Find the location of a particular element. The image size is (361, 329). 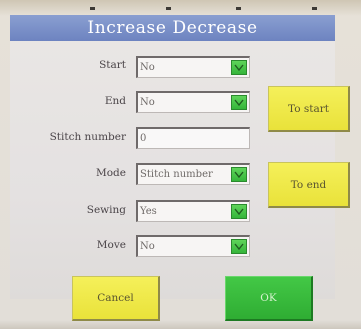

cancel-button: Cancel is located at coordinates (116, 298).